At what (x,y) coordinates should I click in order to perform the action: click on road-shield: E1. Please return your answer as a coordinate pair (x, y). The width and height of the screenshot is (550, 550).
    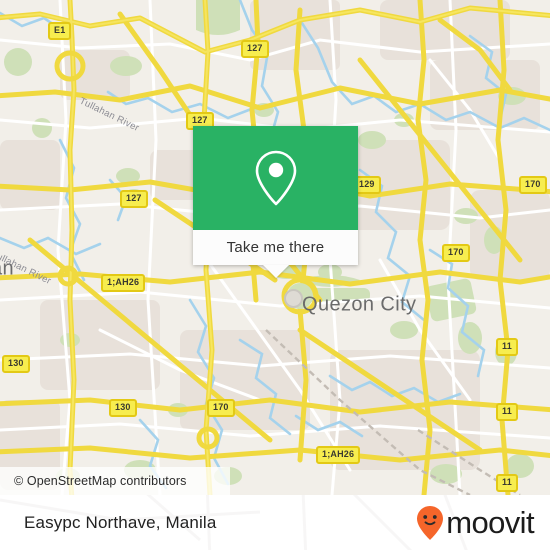
    Looking at the image, I should click on (60, 31).